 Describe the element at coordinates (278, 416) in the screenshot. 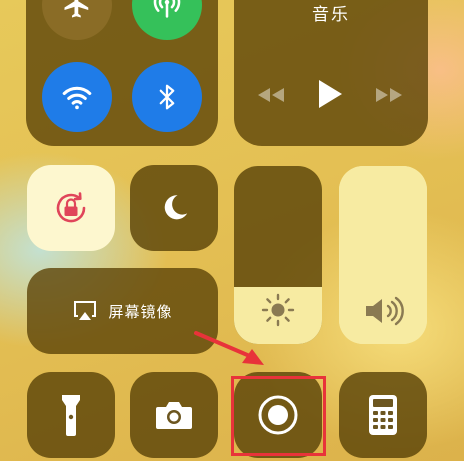

I see `screen-recording-highlight` at that location.